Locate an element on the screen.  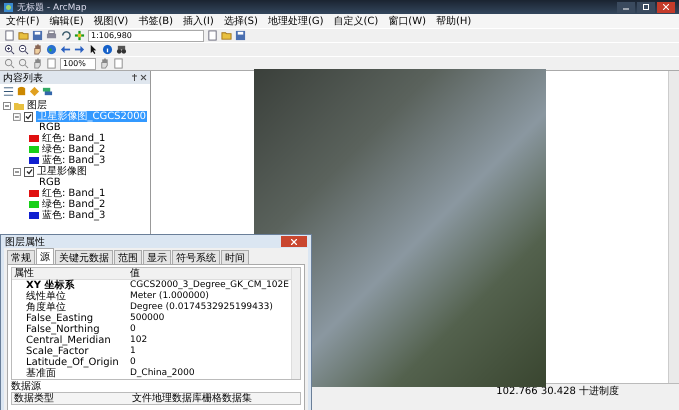
layers-icon is located at coordinates (47, 91).